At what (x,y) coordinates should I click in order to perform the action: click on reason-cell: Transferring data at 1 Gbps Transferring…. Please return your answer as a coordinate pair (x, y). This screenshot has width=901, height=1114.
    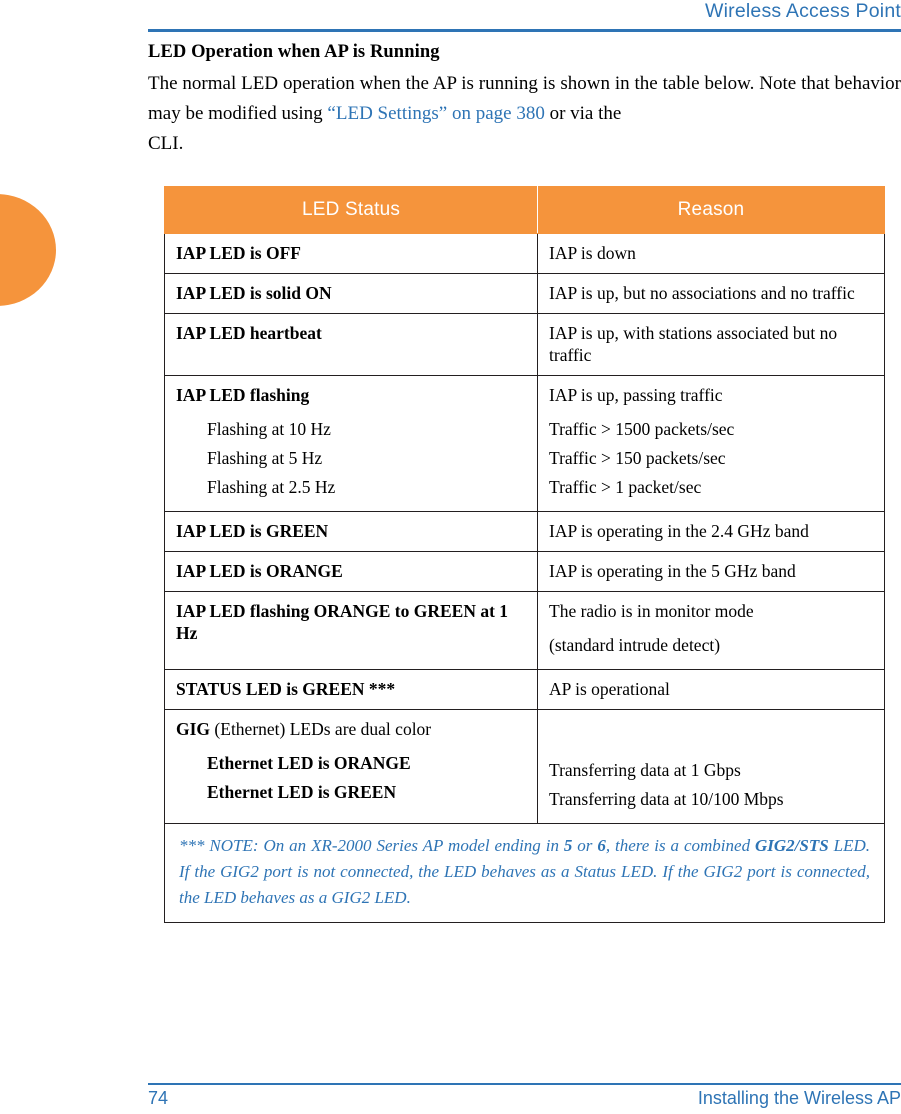
    Looking at the image, I should click on (711, 766).